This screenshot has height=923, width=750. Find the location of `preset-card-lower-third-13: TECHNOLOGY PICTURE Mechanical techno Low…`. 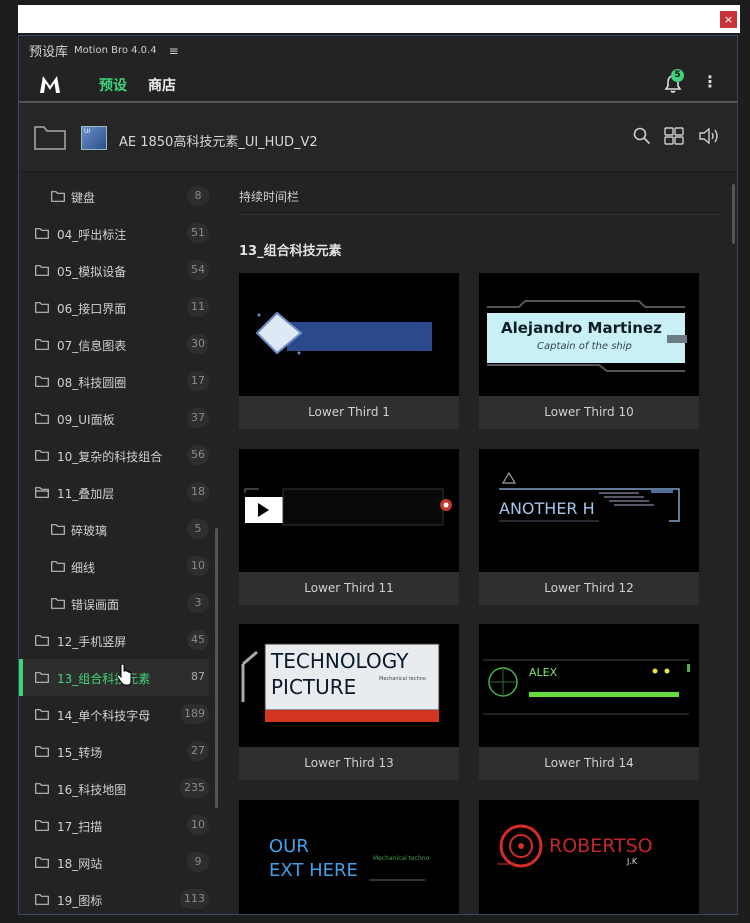

preset-card-lower-third-13: TECHNOLOGY PICTURE Mechanical techno Low… is located at coordinates (349, 702).